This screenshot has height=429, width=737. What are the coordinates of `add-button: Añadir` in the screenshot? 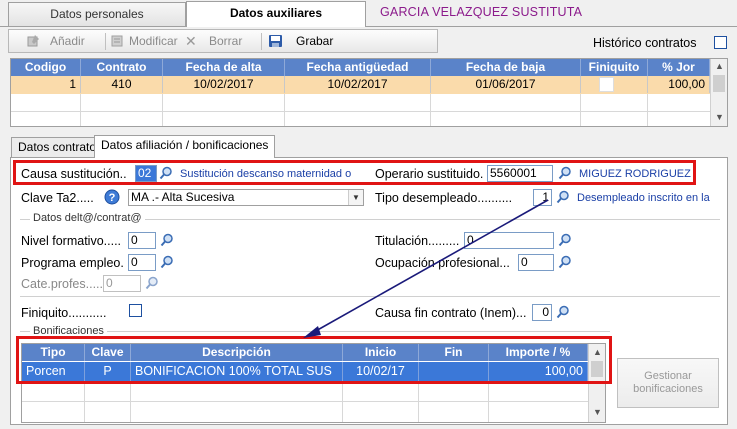 It's located at (67, 41).